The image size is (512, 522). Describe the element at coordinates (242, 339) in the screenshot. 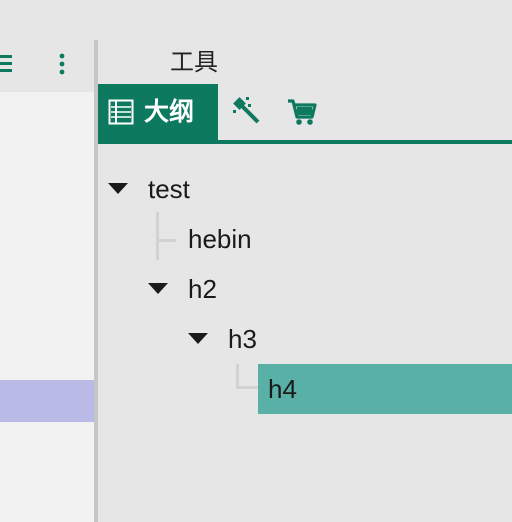

I see `tree-node-h3: h3` at that location.